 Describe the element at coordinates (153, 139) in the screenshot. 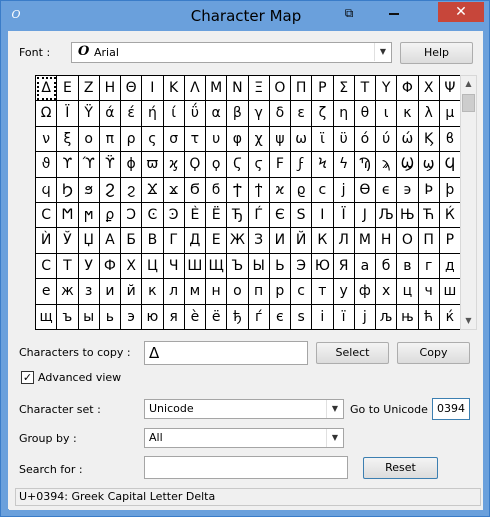

I see `character-cell: ς` at that location.